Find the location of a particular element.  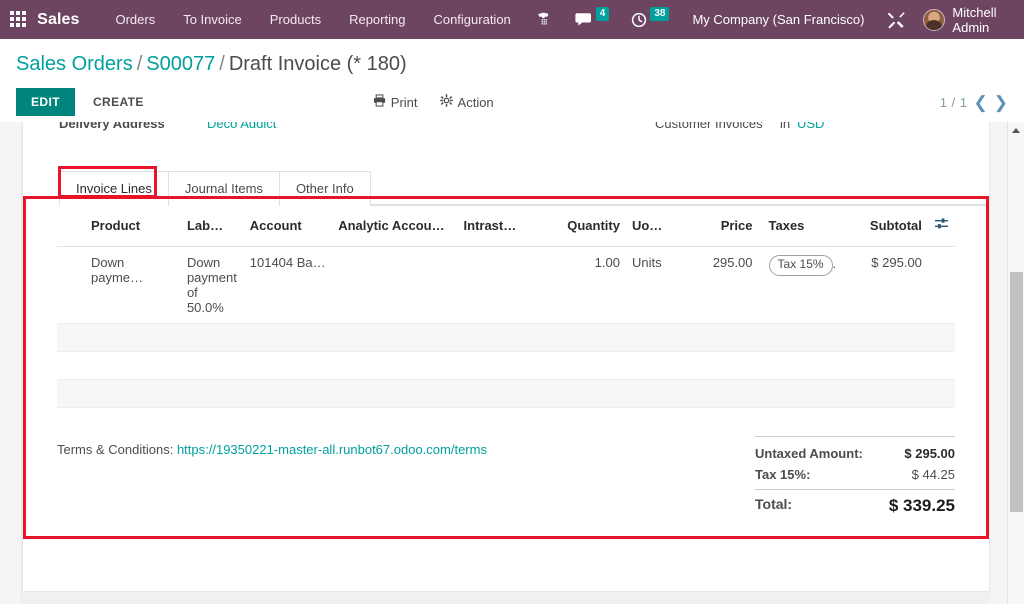

optional-columns-toggle is located at coordinates (941, 226).